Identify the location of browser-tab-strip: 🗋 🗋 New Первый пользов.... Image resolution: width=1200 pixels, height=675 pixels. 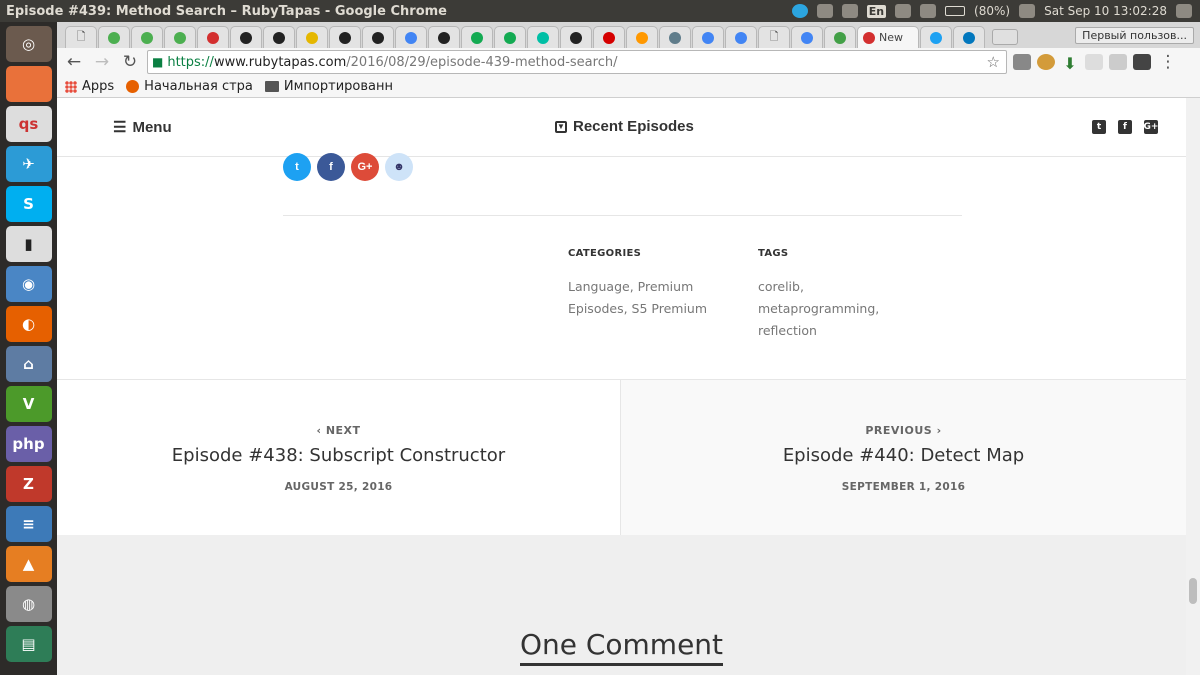
(628, 35).